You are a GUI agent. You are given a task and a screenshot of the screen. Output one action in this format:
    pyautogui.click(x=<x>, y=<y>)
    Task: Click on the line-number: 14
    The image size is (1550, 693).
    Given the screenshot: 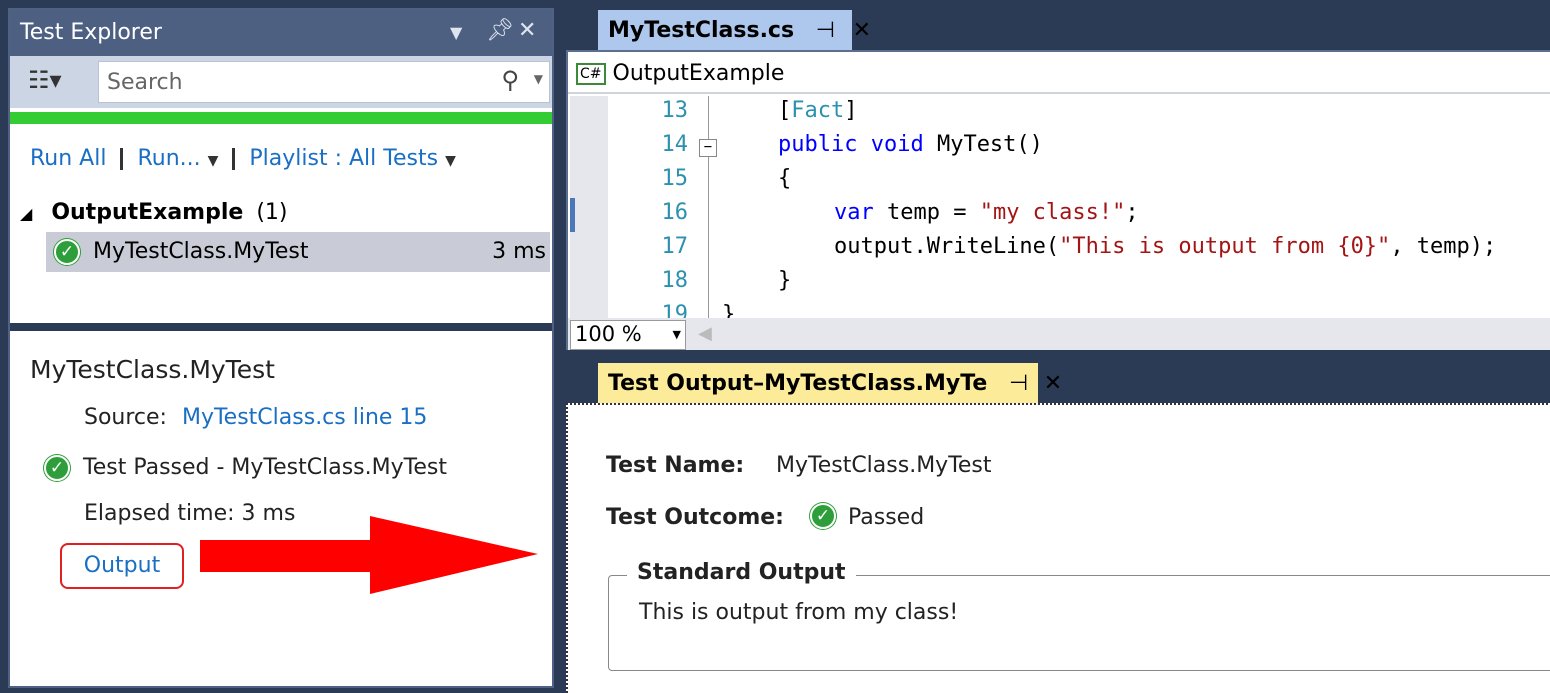 What is the action you would take?
    pyautogui.click(x=675, y=144)
    